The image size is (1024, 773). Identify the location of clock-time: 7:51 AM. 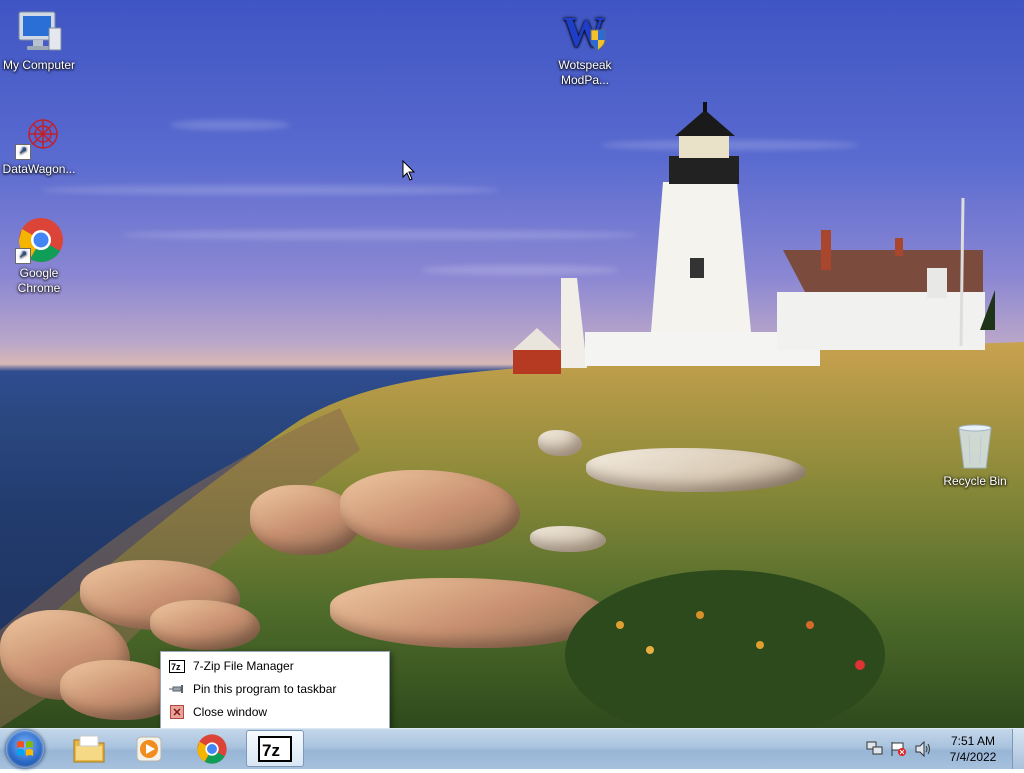
(973, 741).